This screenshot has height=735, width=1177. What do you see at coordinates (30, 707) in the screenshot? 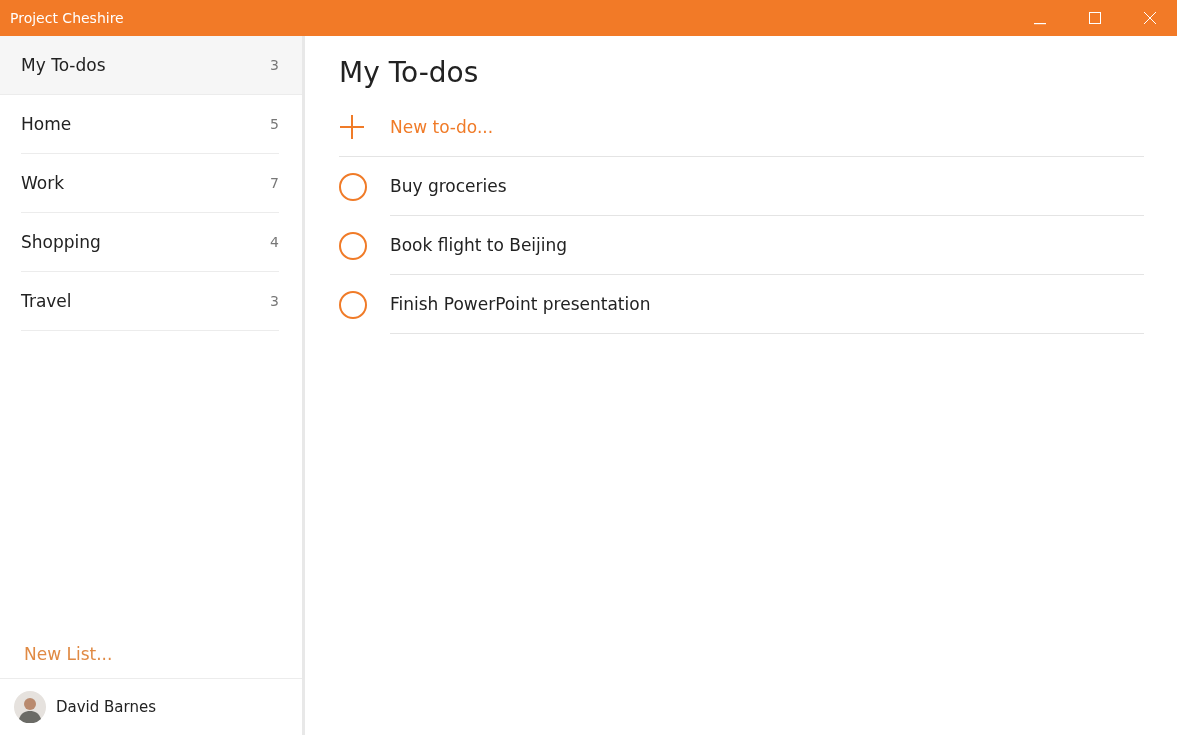
I see `avatar-icon` at bounding box center [30, 707].